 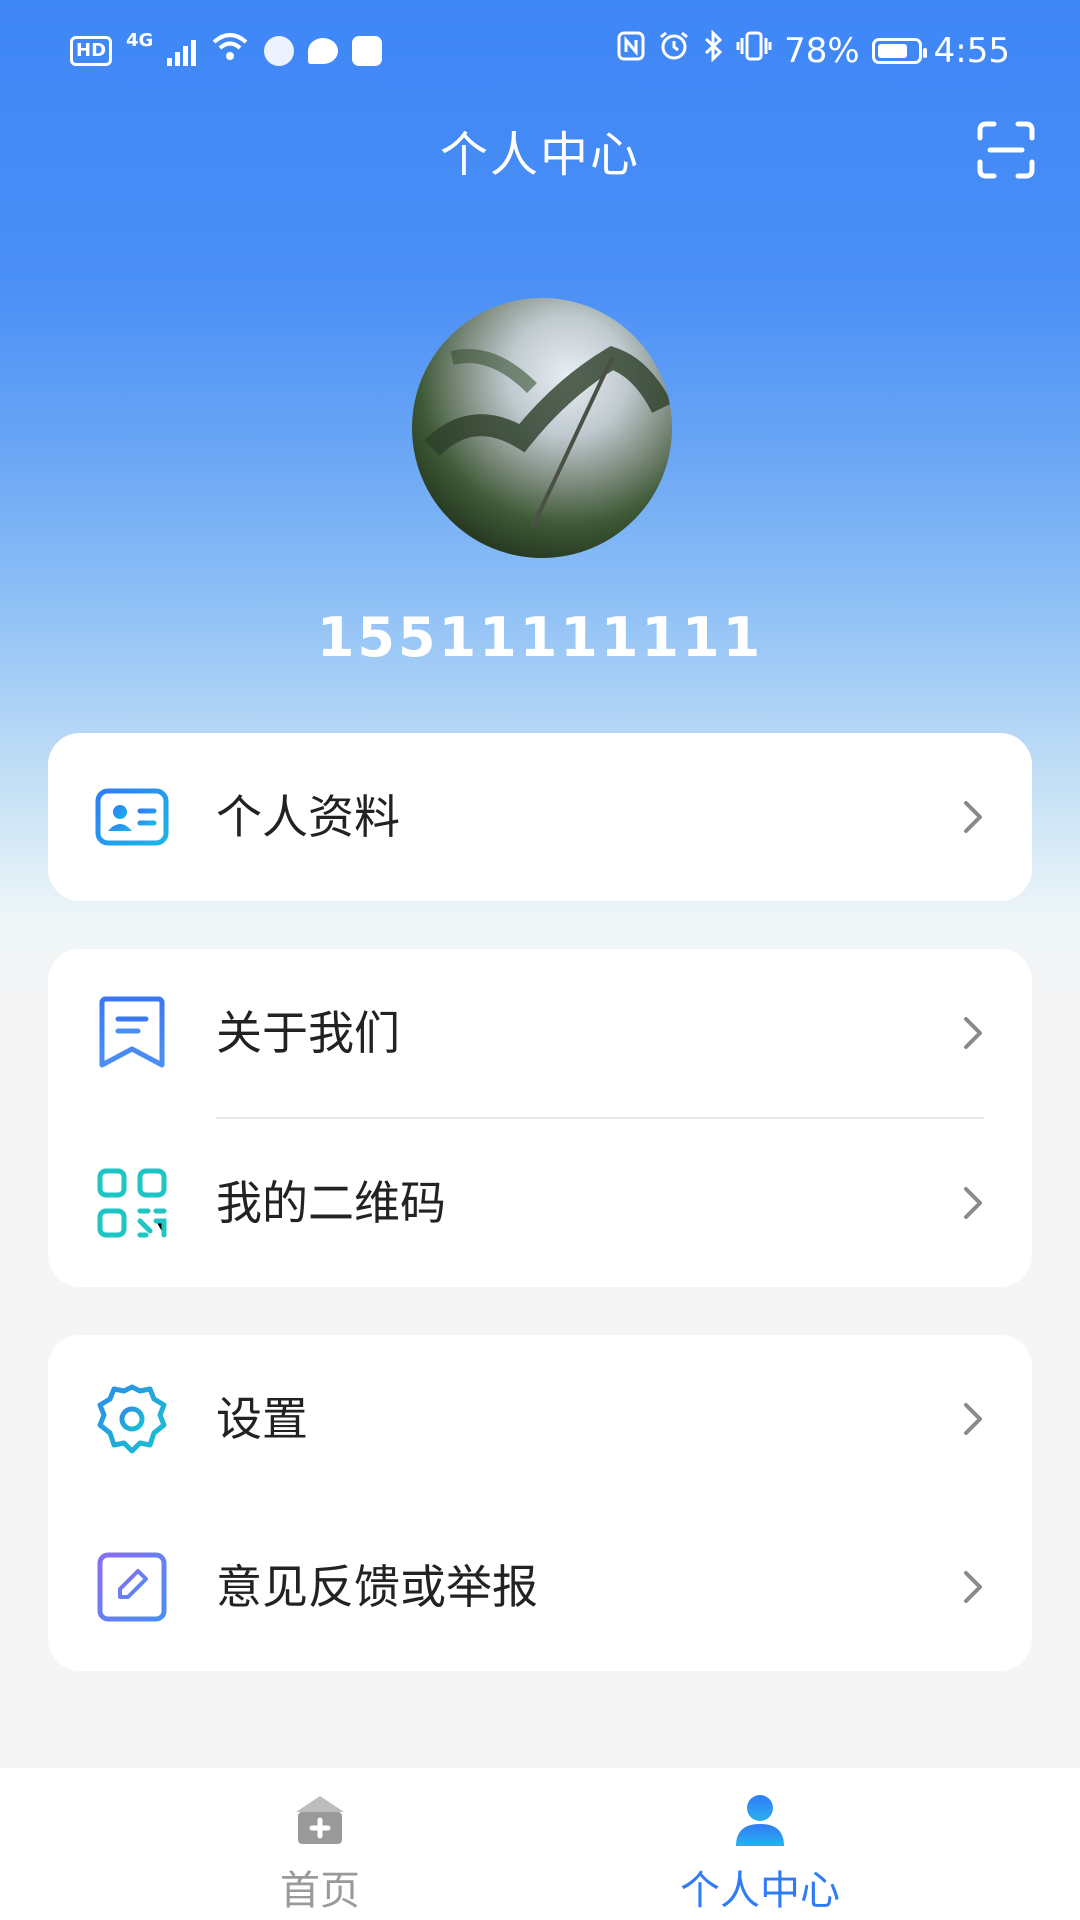 What do you see at coordinates (760, 1820) in the screenshot?
I see `person-icon` at bounding box center [760, 1820].